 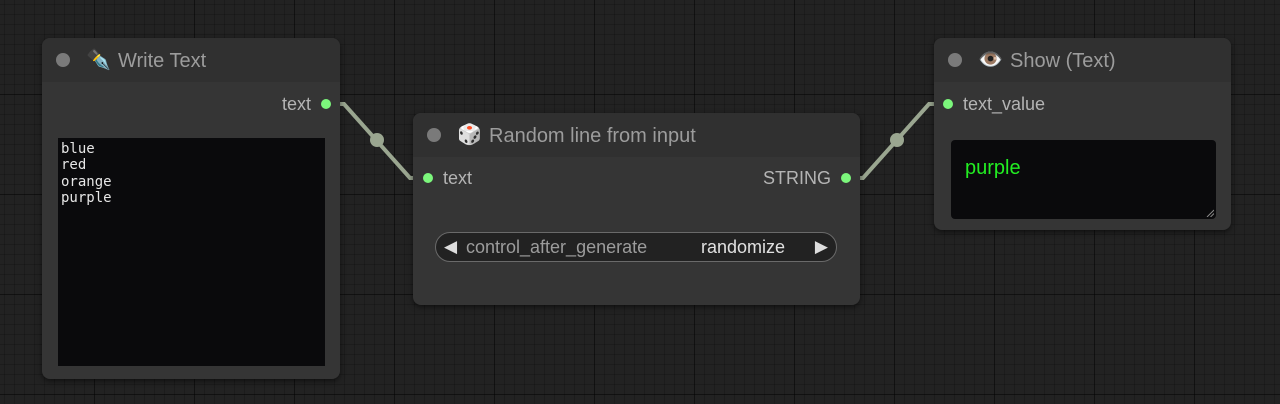 I want to click on node-title: Random line from input, so click(x=592, y=136).